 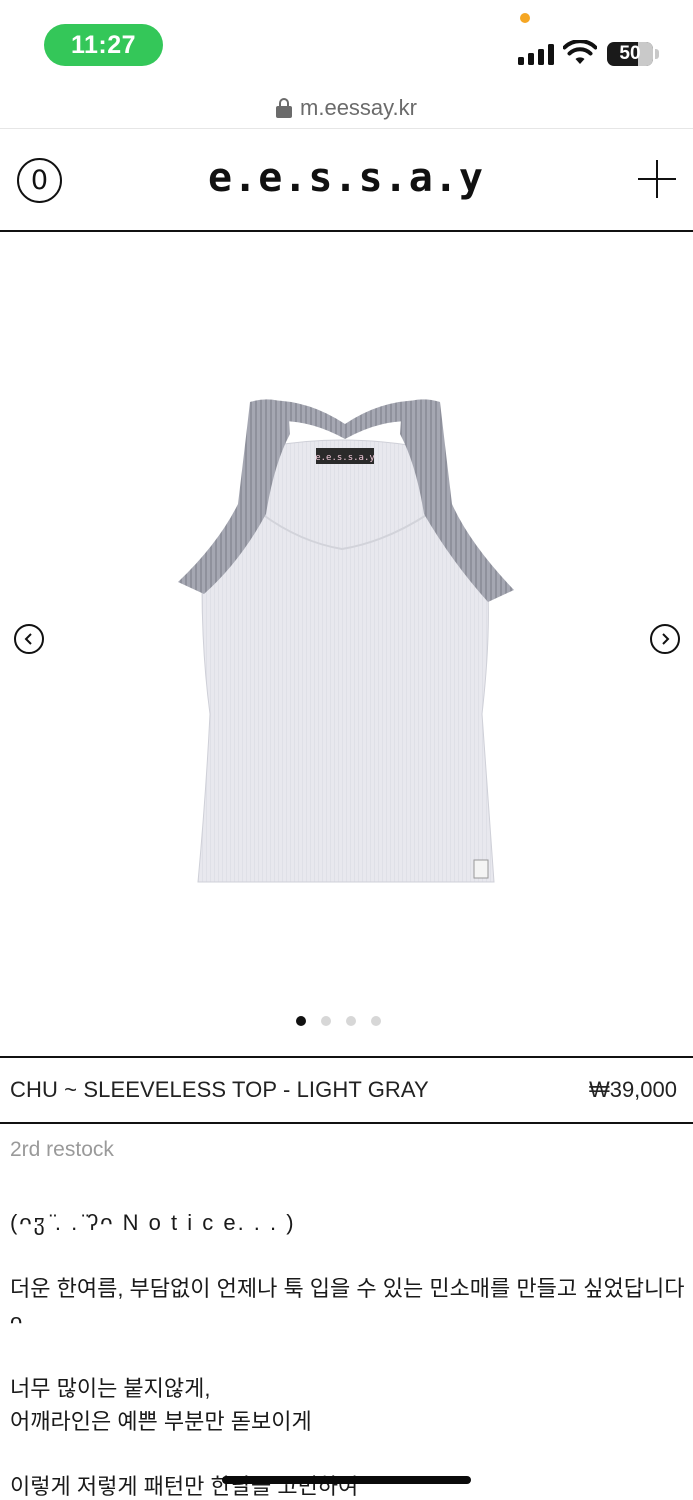 I want to click on gallery-next-button, so click(x=665, y=639).